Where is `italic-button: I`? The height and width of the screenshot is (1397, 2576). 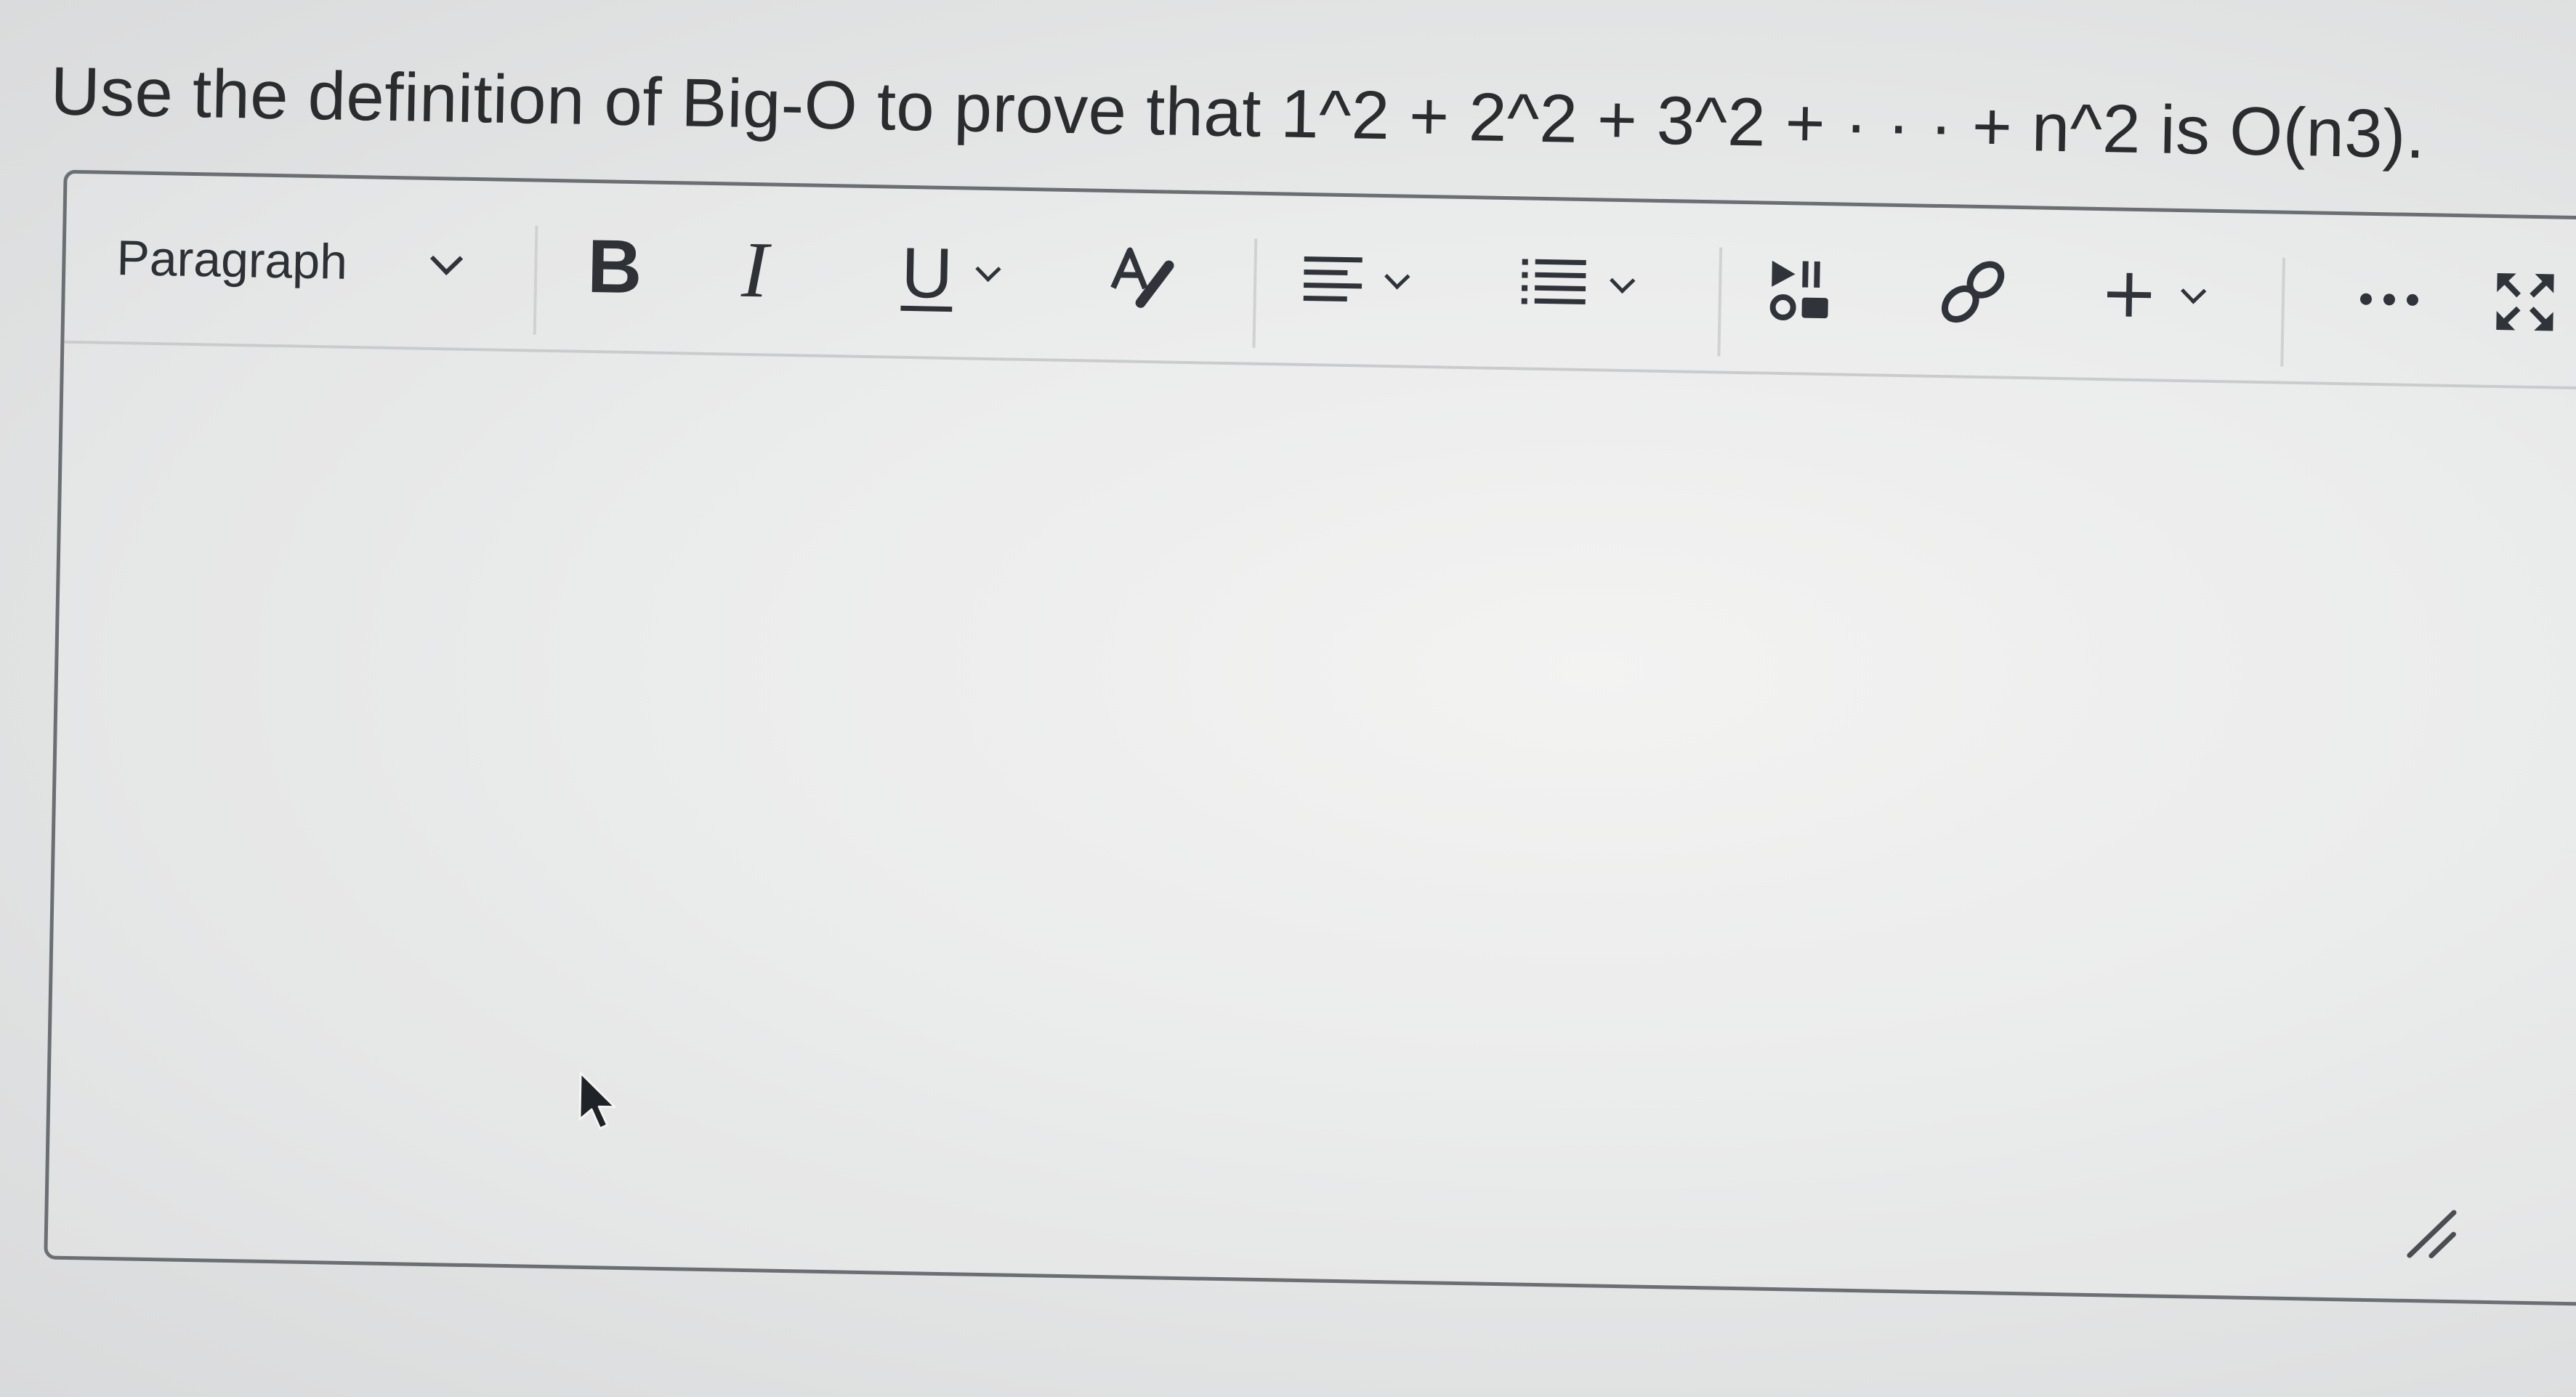
italic-button: I is located at coordinates (755, 269).